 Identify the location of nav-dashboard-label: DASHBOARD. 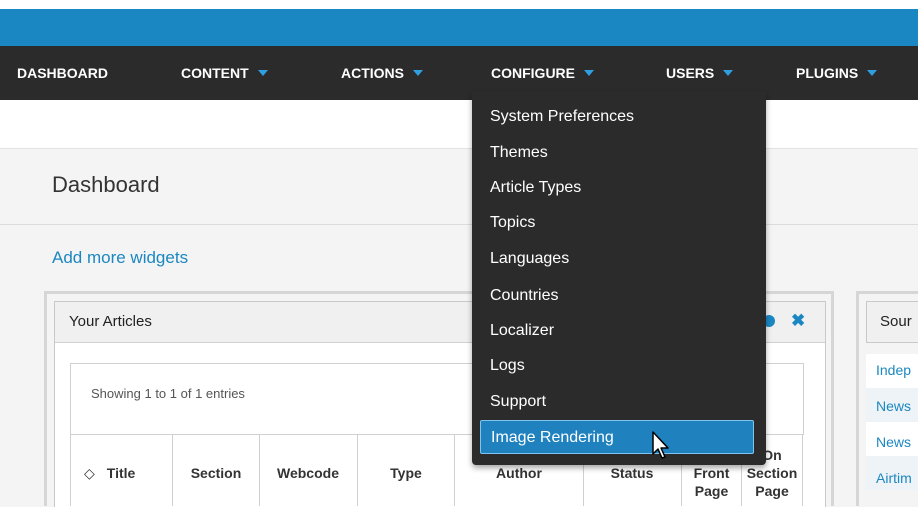
(62, 73).